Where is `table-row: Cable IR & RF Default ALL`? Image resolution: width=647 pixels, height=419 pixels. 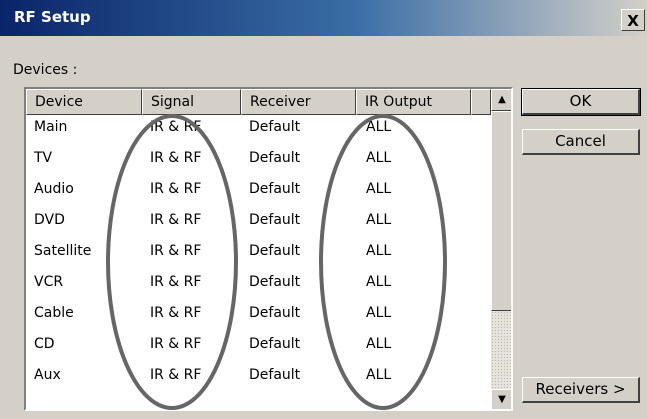 table-row: Cable IR & RF Default ALL is located at coordinates (258, 316).